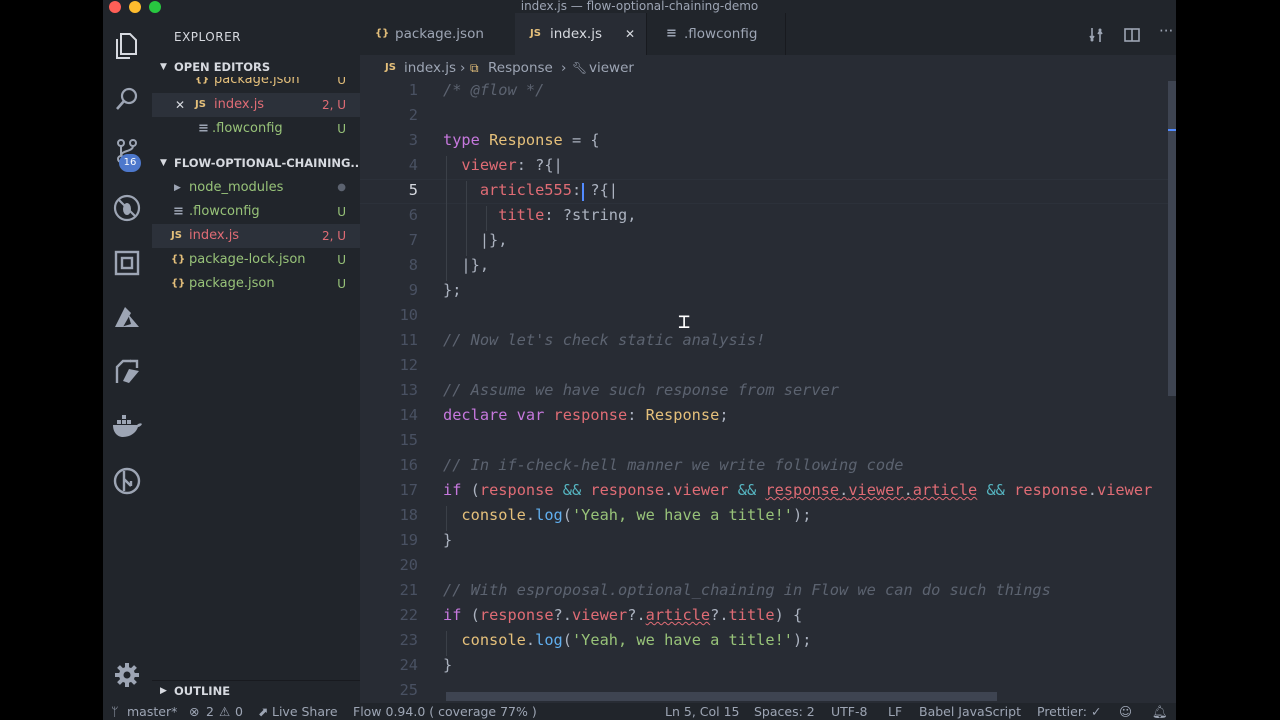  What do you see at coordinates (256, 284) in the screenshot?
I see `file-package-json: {} package.json U` at bounding box center [256, 284].